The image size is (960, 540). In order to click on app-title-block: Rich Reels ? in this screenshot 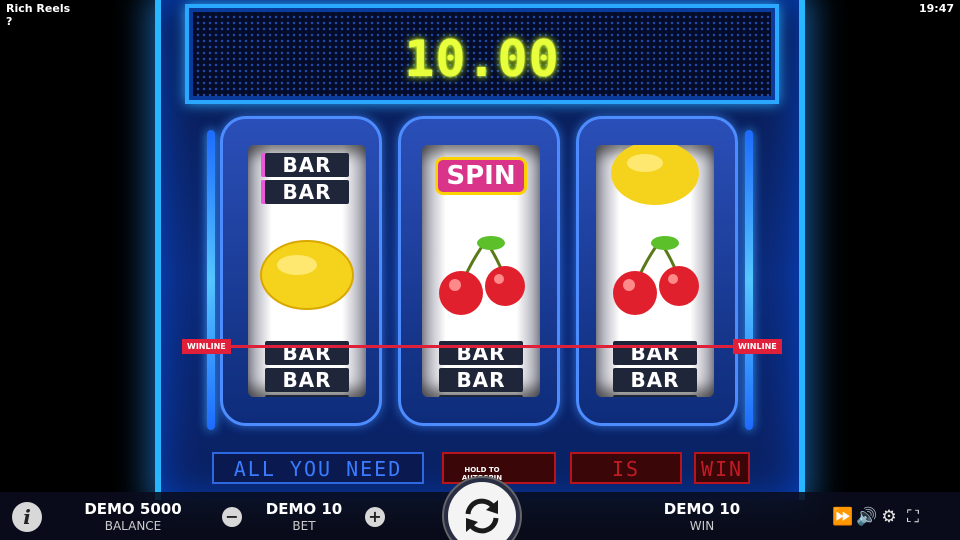, I will do `click(38, 15)`.